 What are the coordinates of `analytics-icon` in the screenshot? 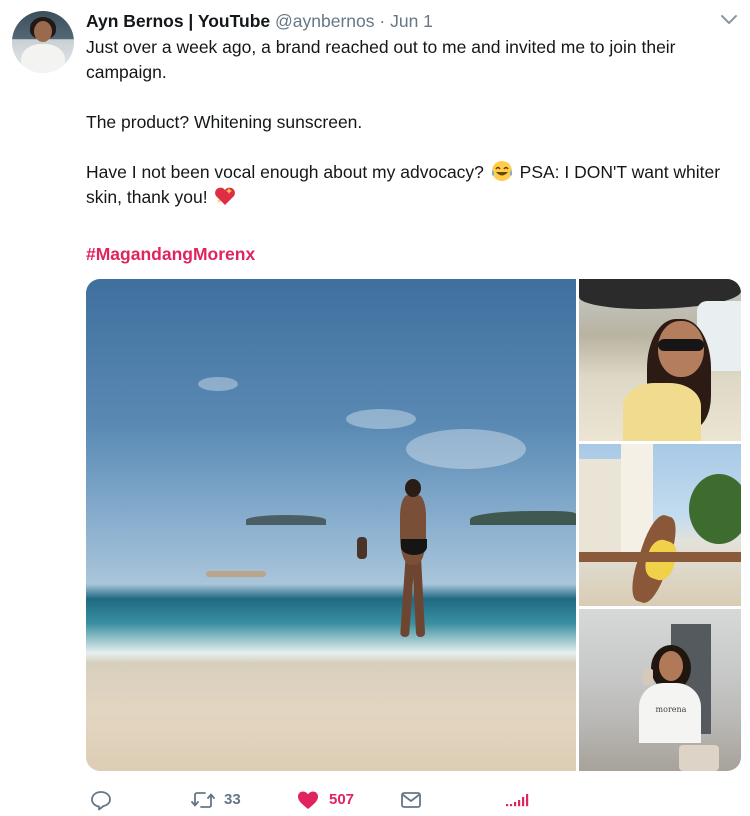 It's located at (517, 800).